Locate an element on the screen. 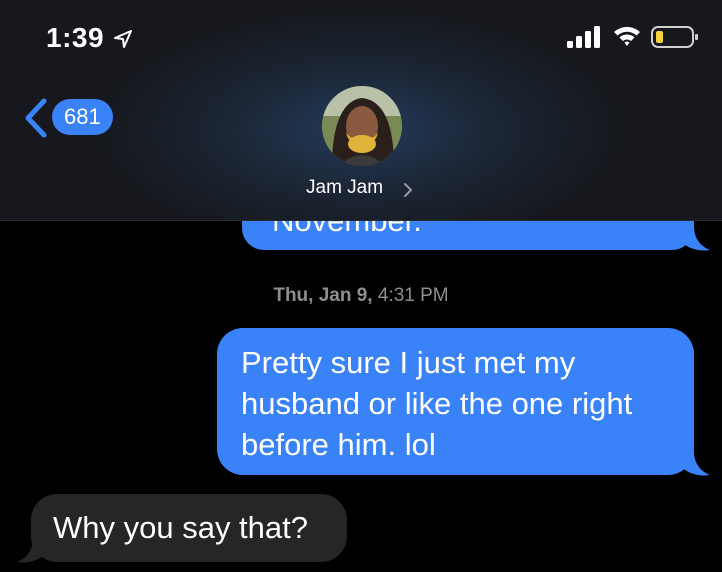  contact-name: Jam Jam is located at coordinates (344, 188).